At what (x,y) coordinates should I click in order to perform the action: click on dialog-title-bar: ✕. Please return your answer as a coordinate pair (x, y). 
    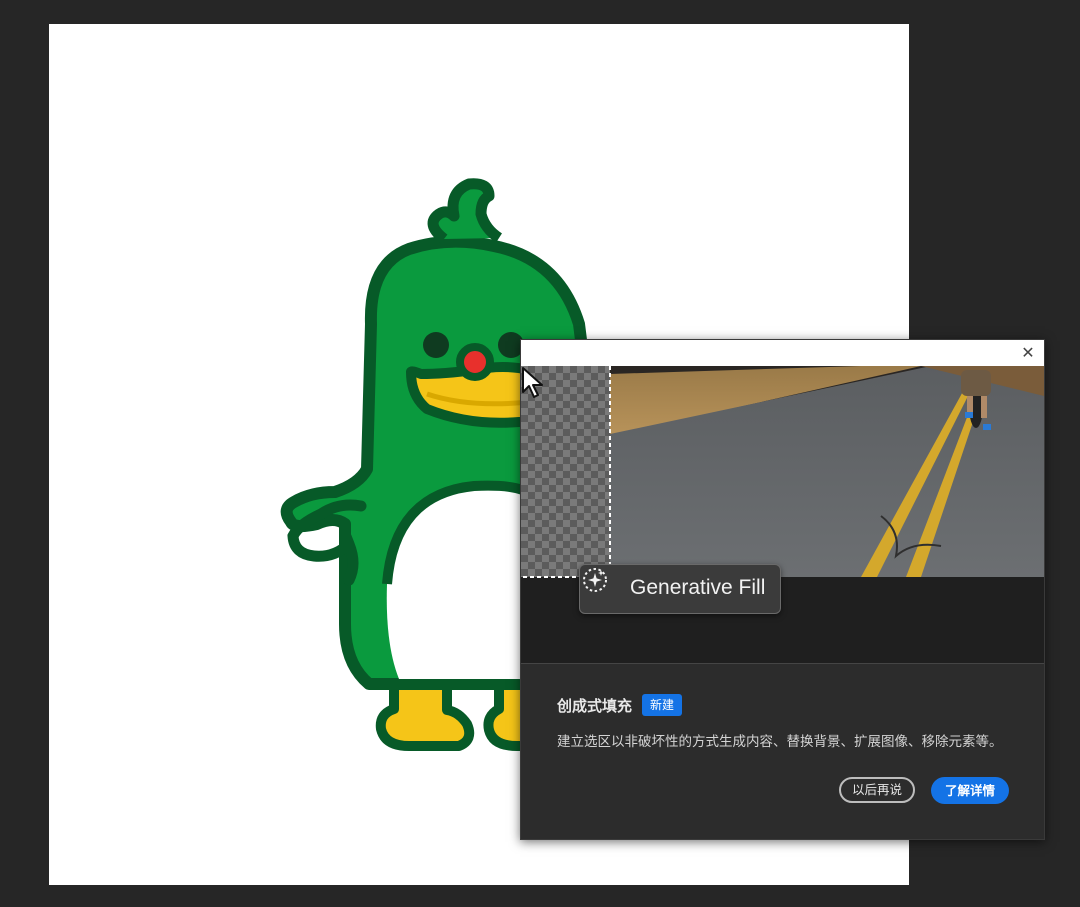
    Looking at the image, I should click on (782, 353).